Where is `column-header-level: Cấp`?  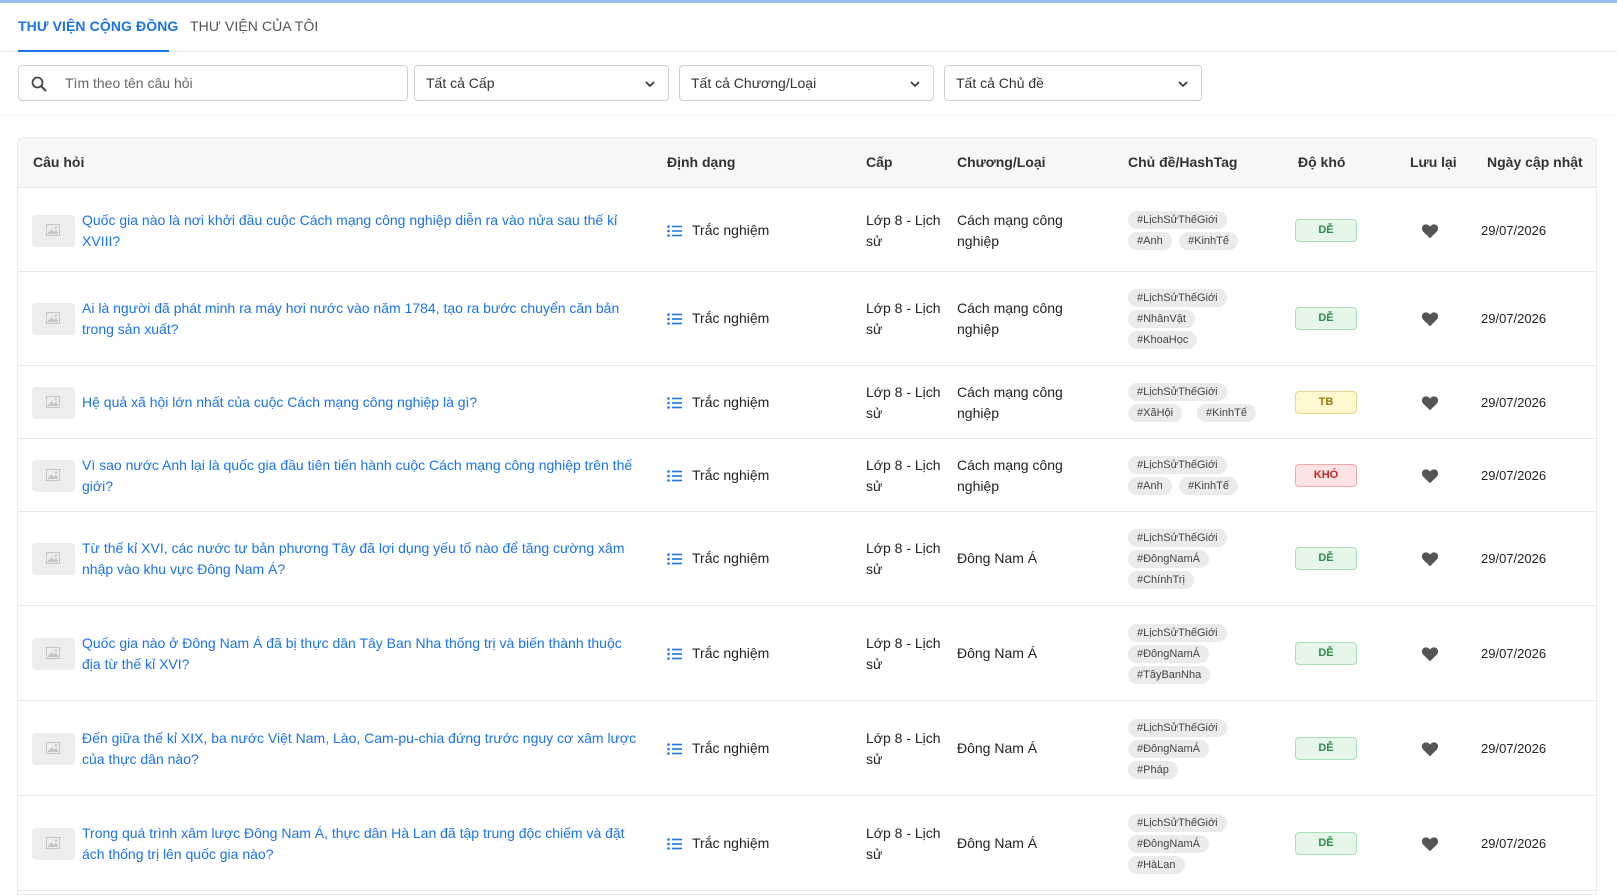 column-header-level: Cấp is located at coordinates (879, 162).